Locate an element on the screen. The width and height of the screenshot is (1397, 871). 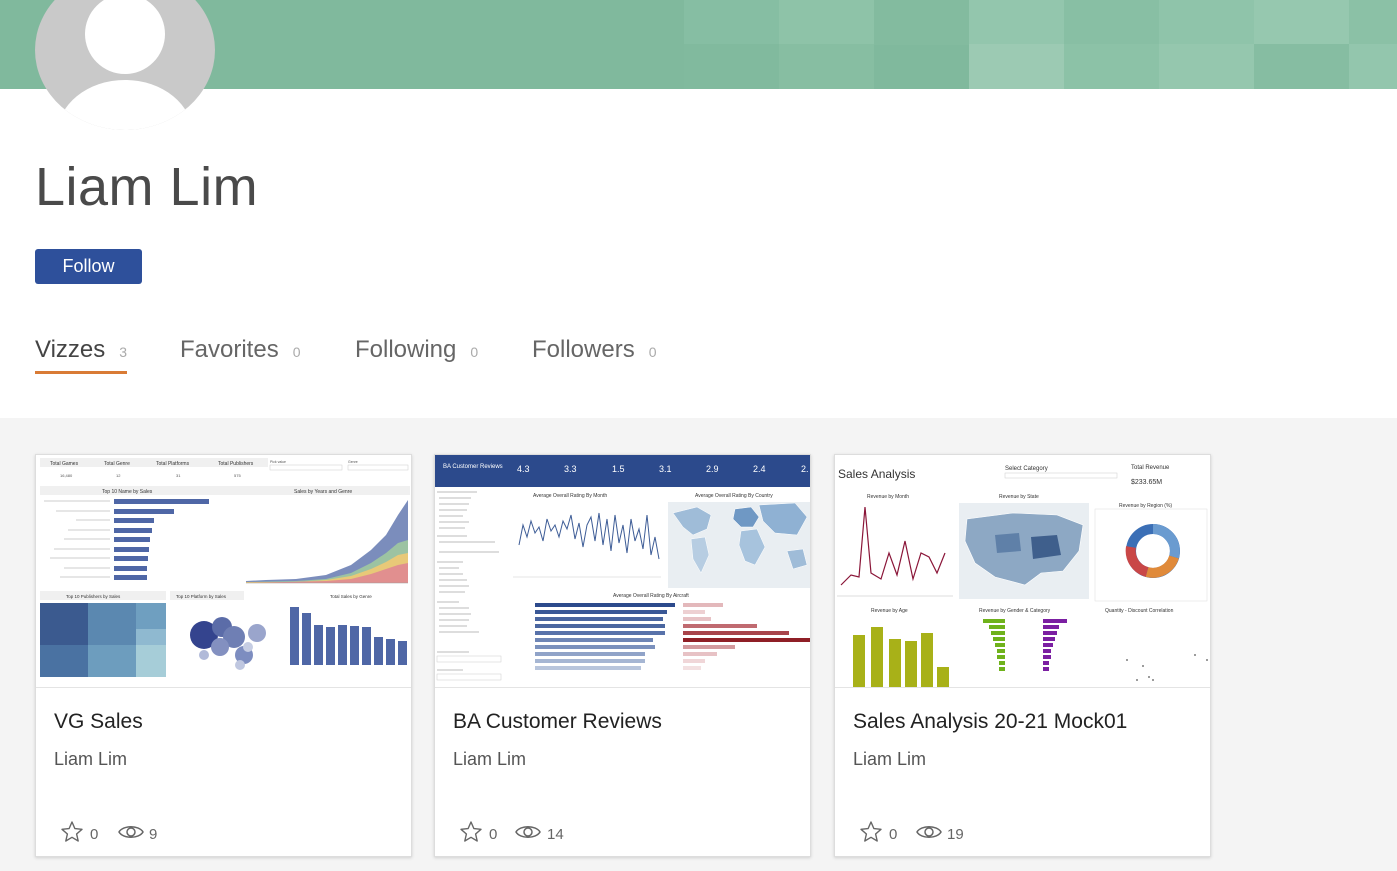
viz-card-title: BA Customer Reviews is located at coordinates (557, 722).